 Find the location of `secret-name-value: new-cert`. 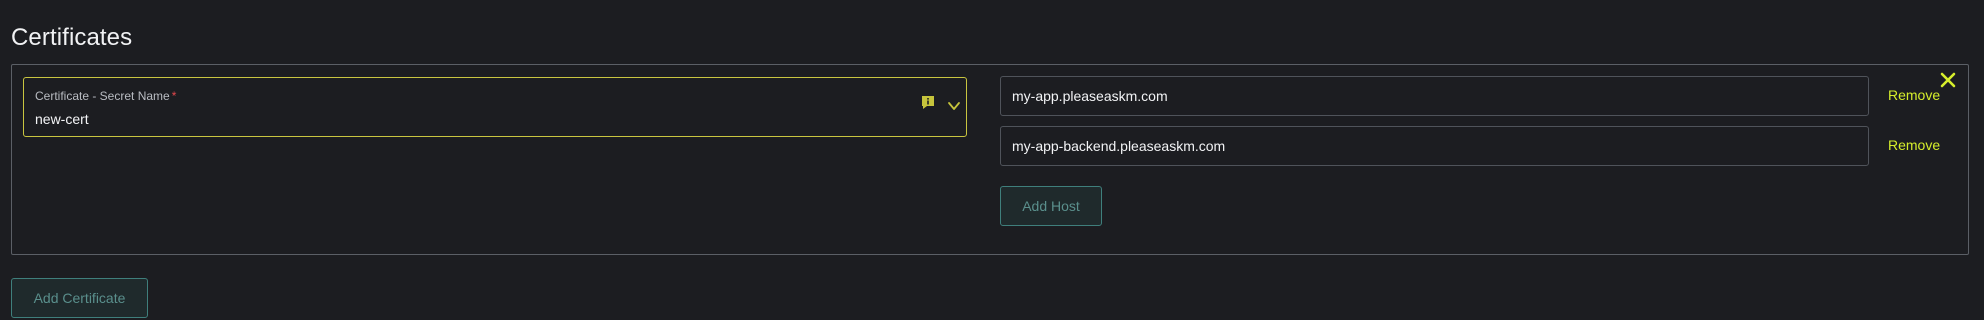

secret-name-value: new-cert is located at coordinates (62, 119).